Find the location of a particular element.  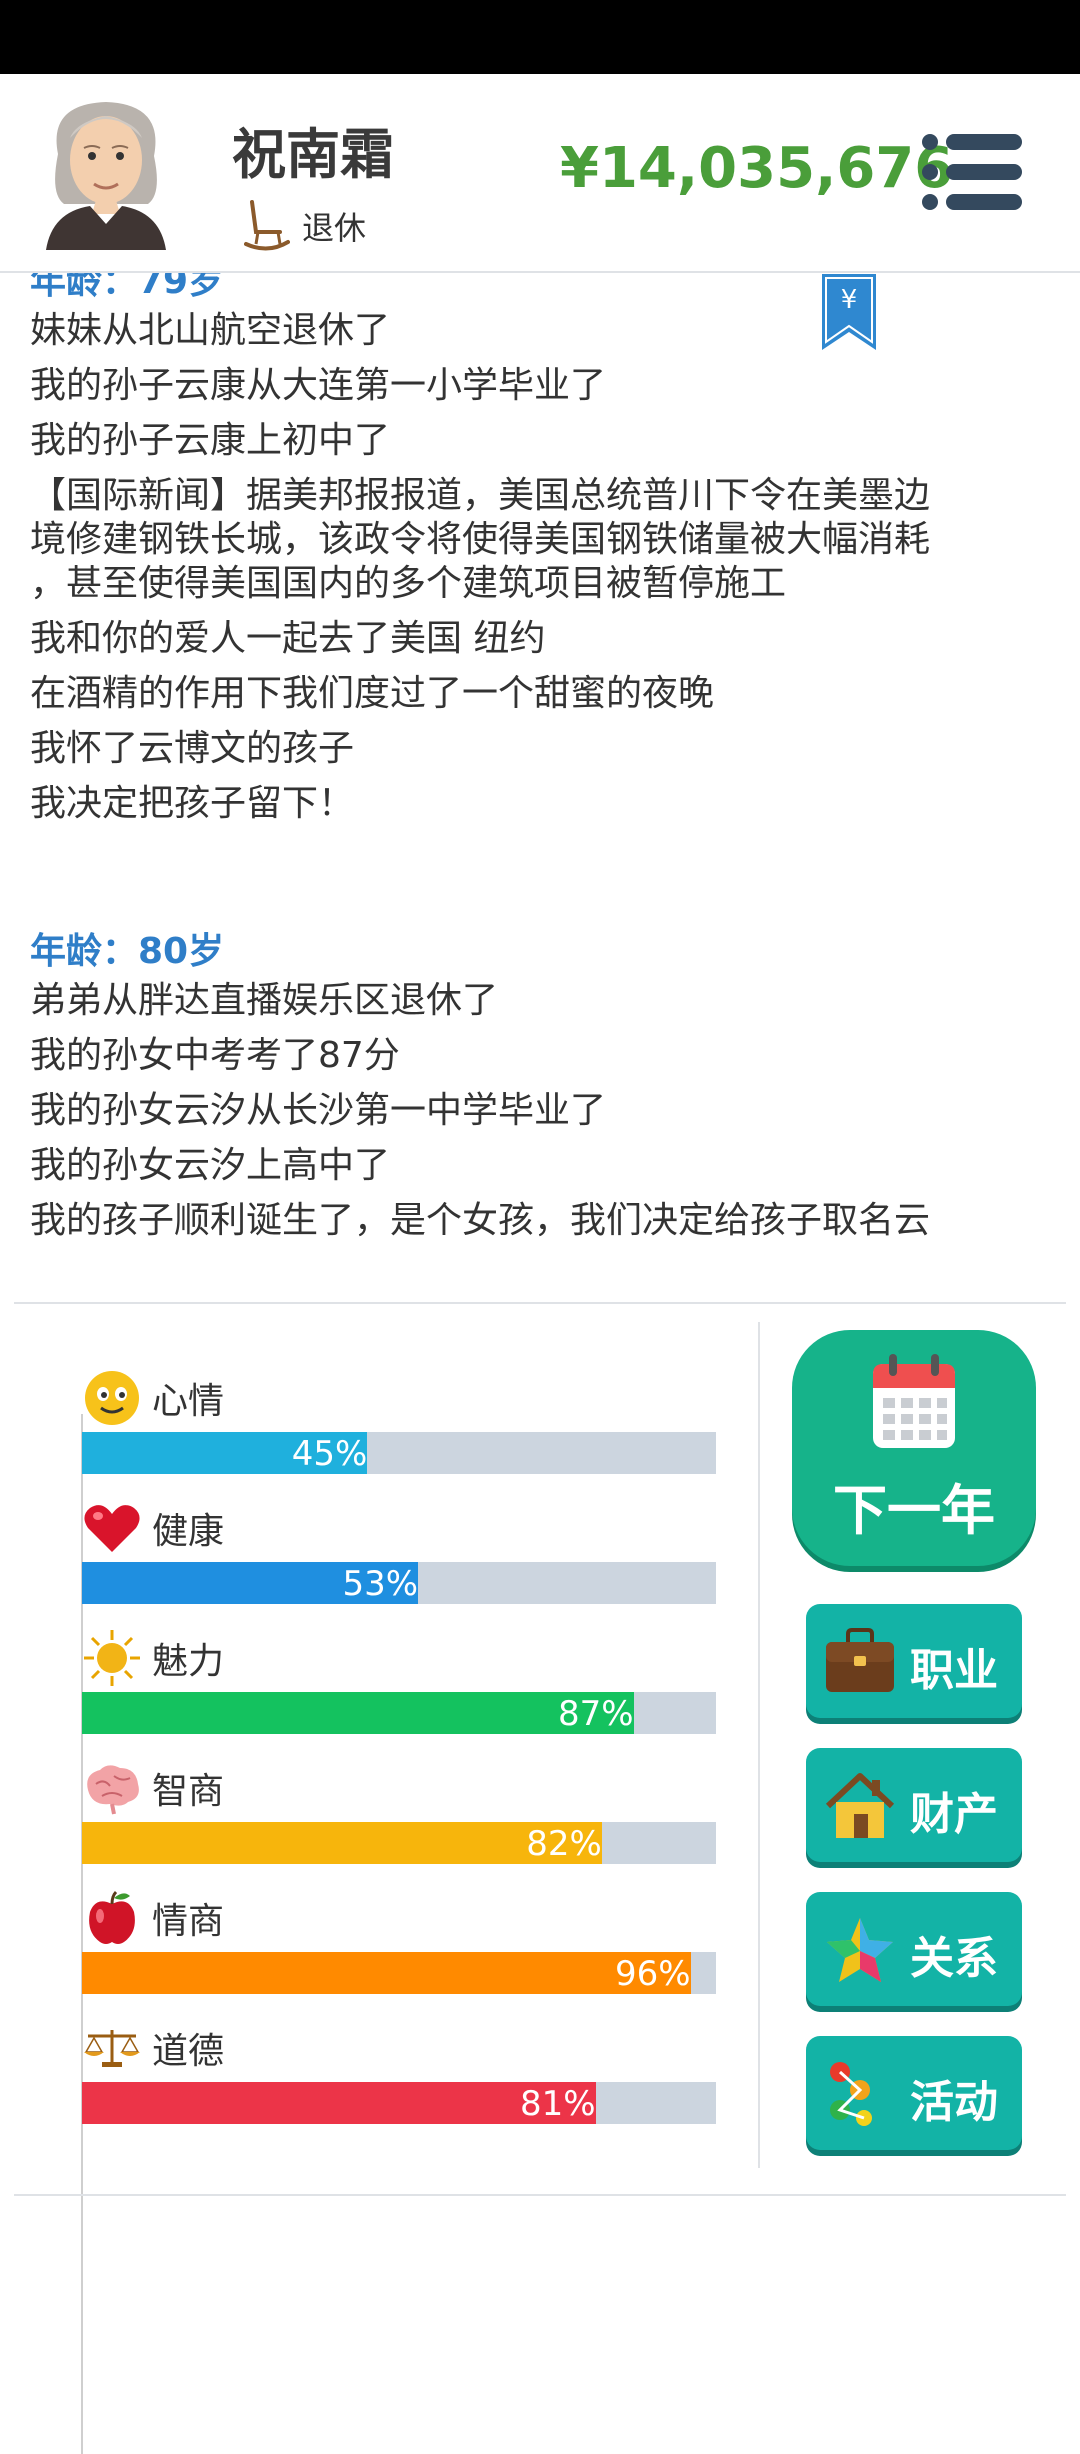

stat-bar-fill: 81% is located at coordinates (339, 2103).